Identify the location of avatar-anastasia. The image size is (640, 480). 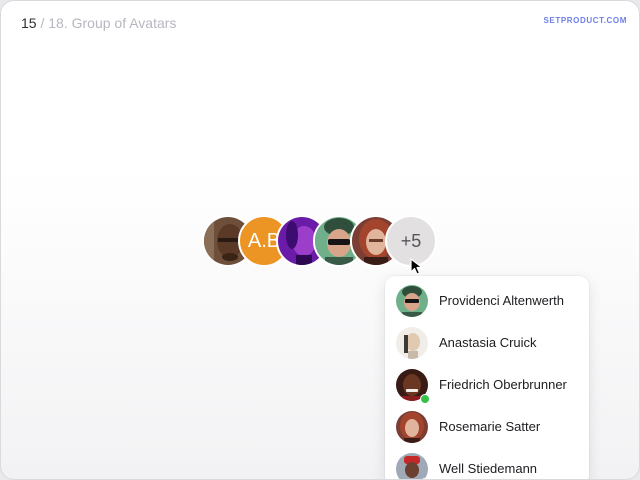
(412, 343).